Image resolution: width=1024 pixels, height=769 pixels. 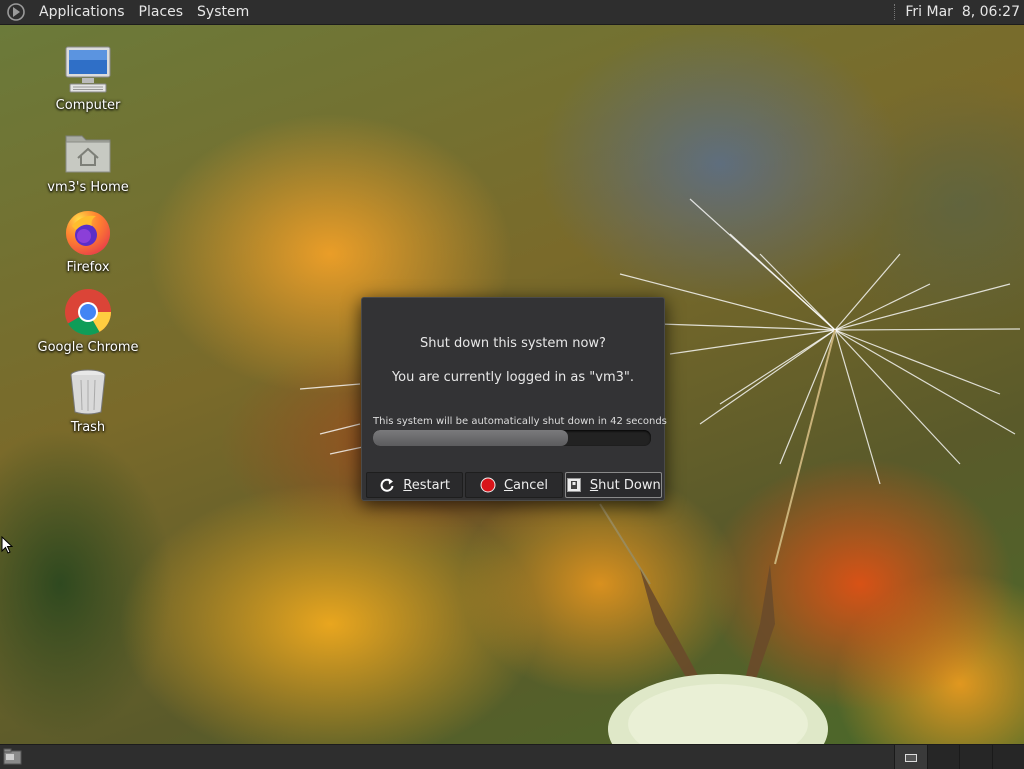 I want to click on show-desktop-icon, so click(x=13, y=757).